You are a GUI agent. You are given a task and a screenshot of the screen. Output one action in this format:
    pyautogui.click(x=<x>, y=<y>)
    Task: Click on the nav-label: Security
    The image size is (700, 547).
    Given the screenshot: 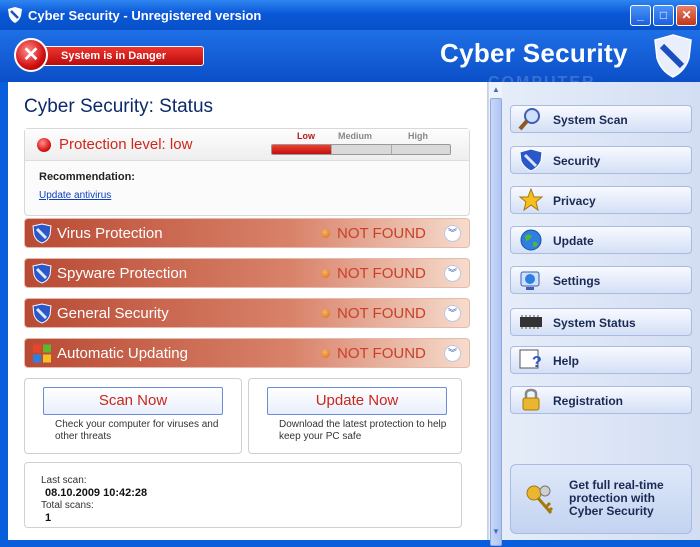 What is the action you would take?
    pyautogui.click(x=577, y=161)
    